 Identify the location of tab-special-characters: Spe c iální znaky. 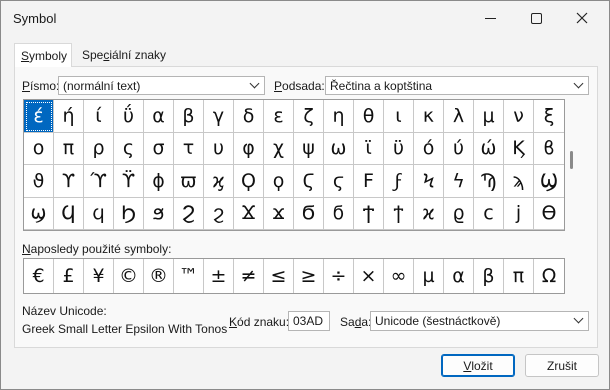
(128, 55).